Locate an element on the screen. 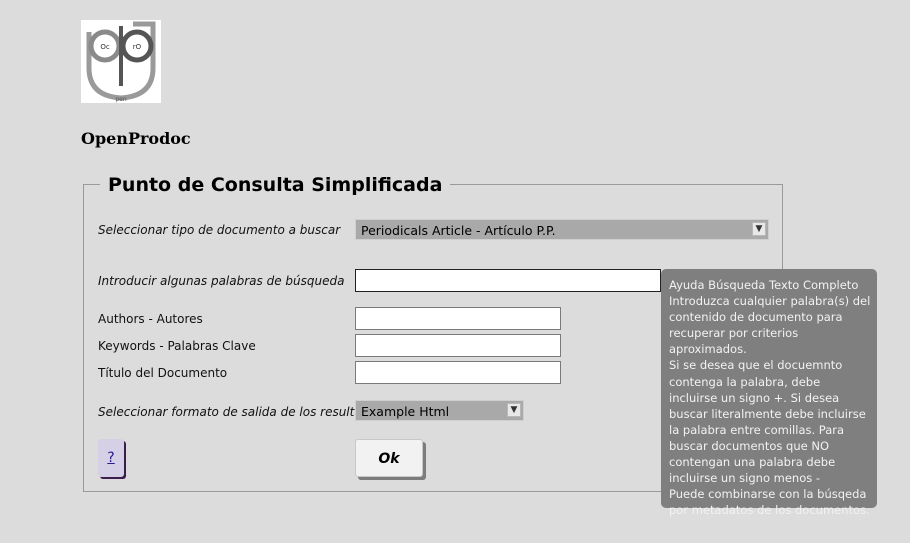 This screenshot has width=910, height=543. title-input is located at coordinates (458, 372).